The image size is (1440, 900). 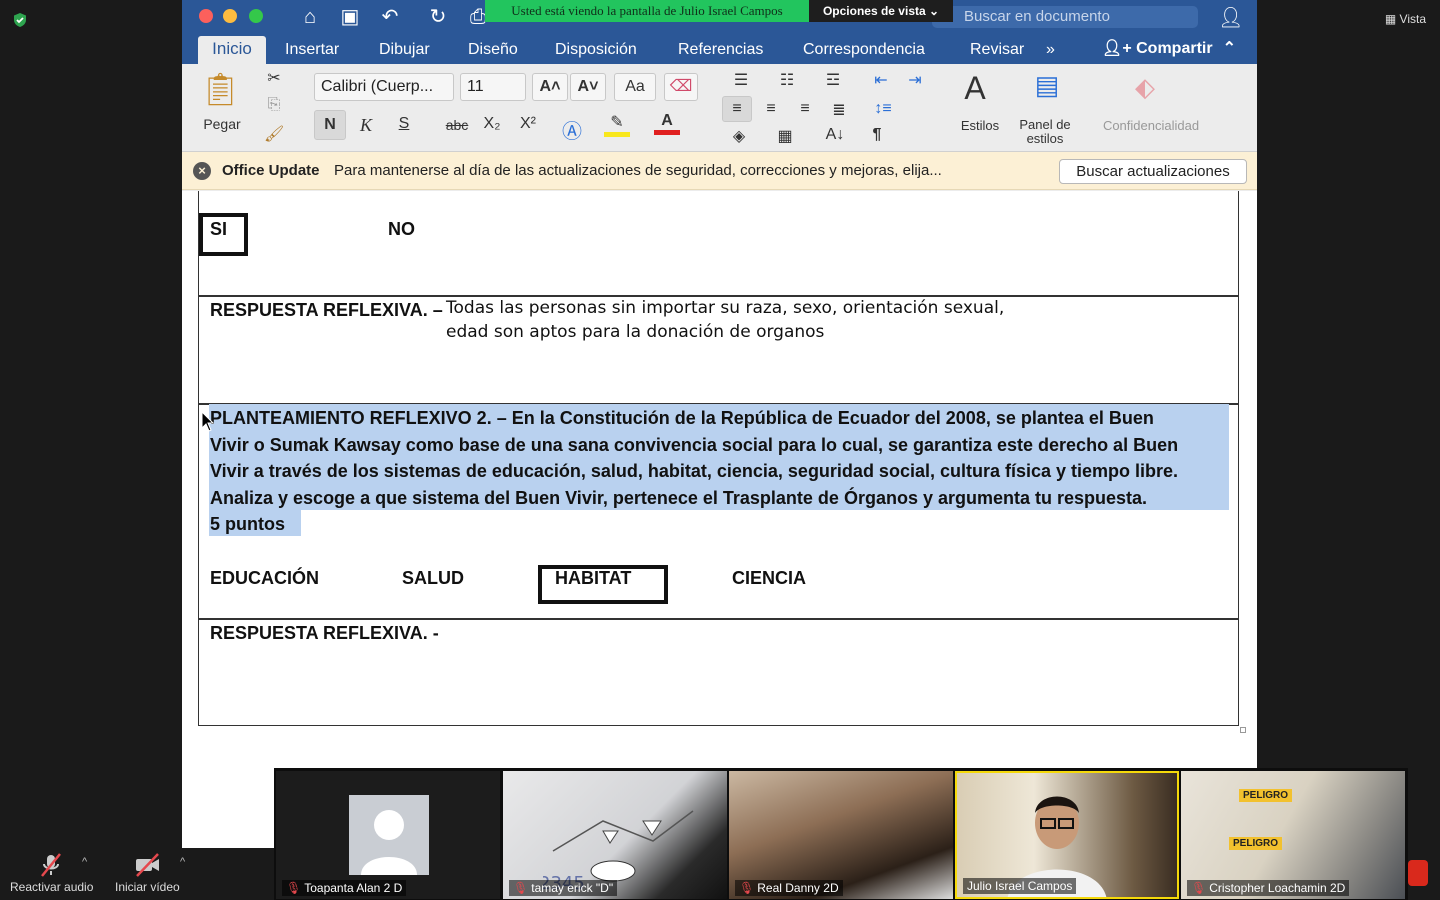 I want to click on start-video-label: Iniciar vídeo, so click(x=147, y=887).